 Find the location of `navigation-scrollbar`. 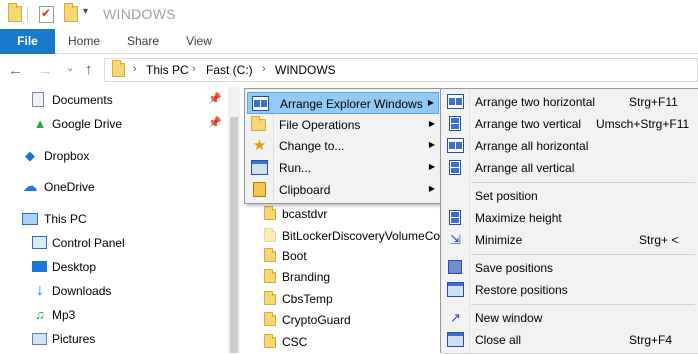

navigation-scrollbar is located at coordinates (234, 220).